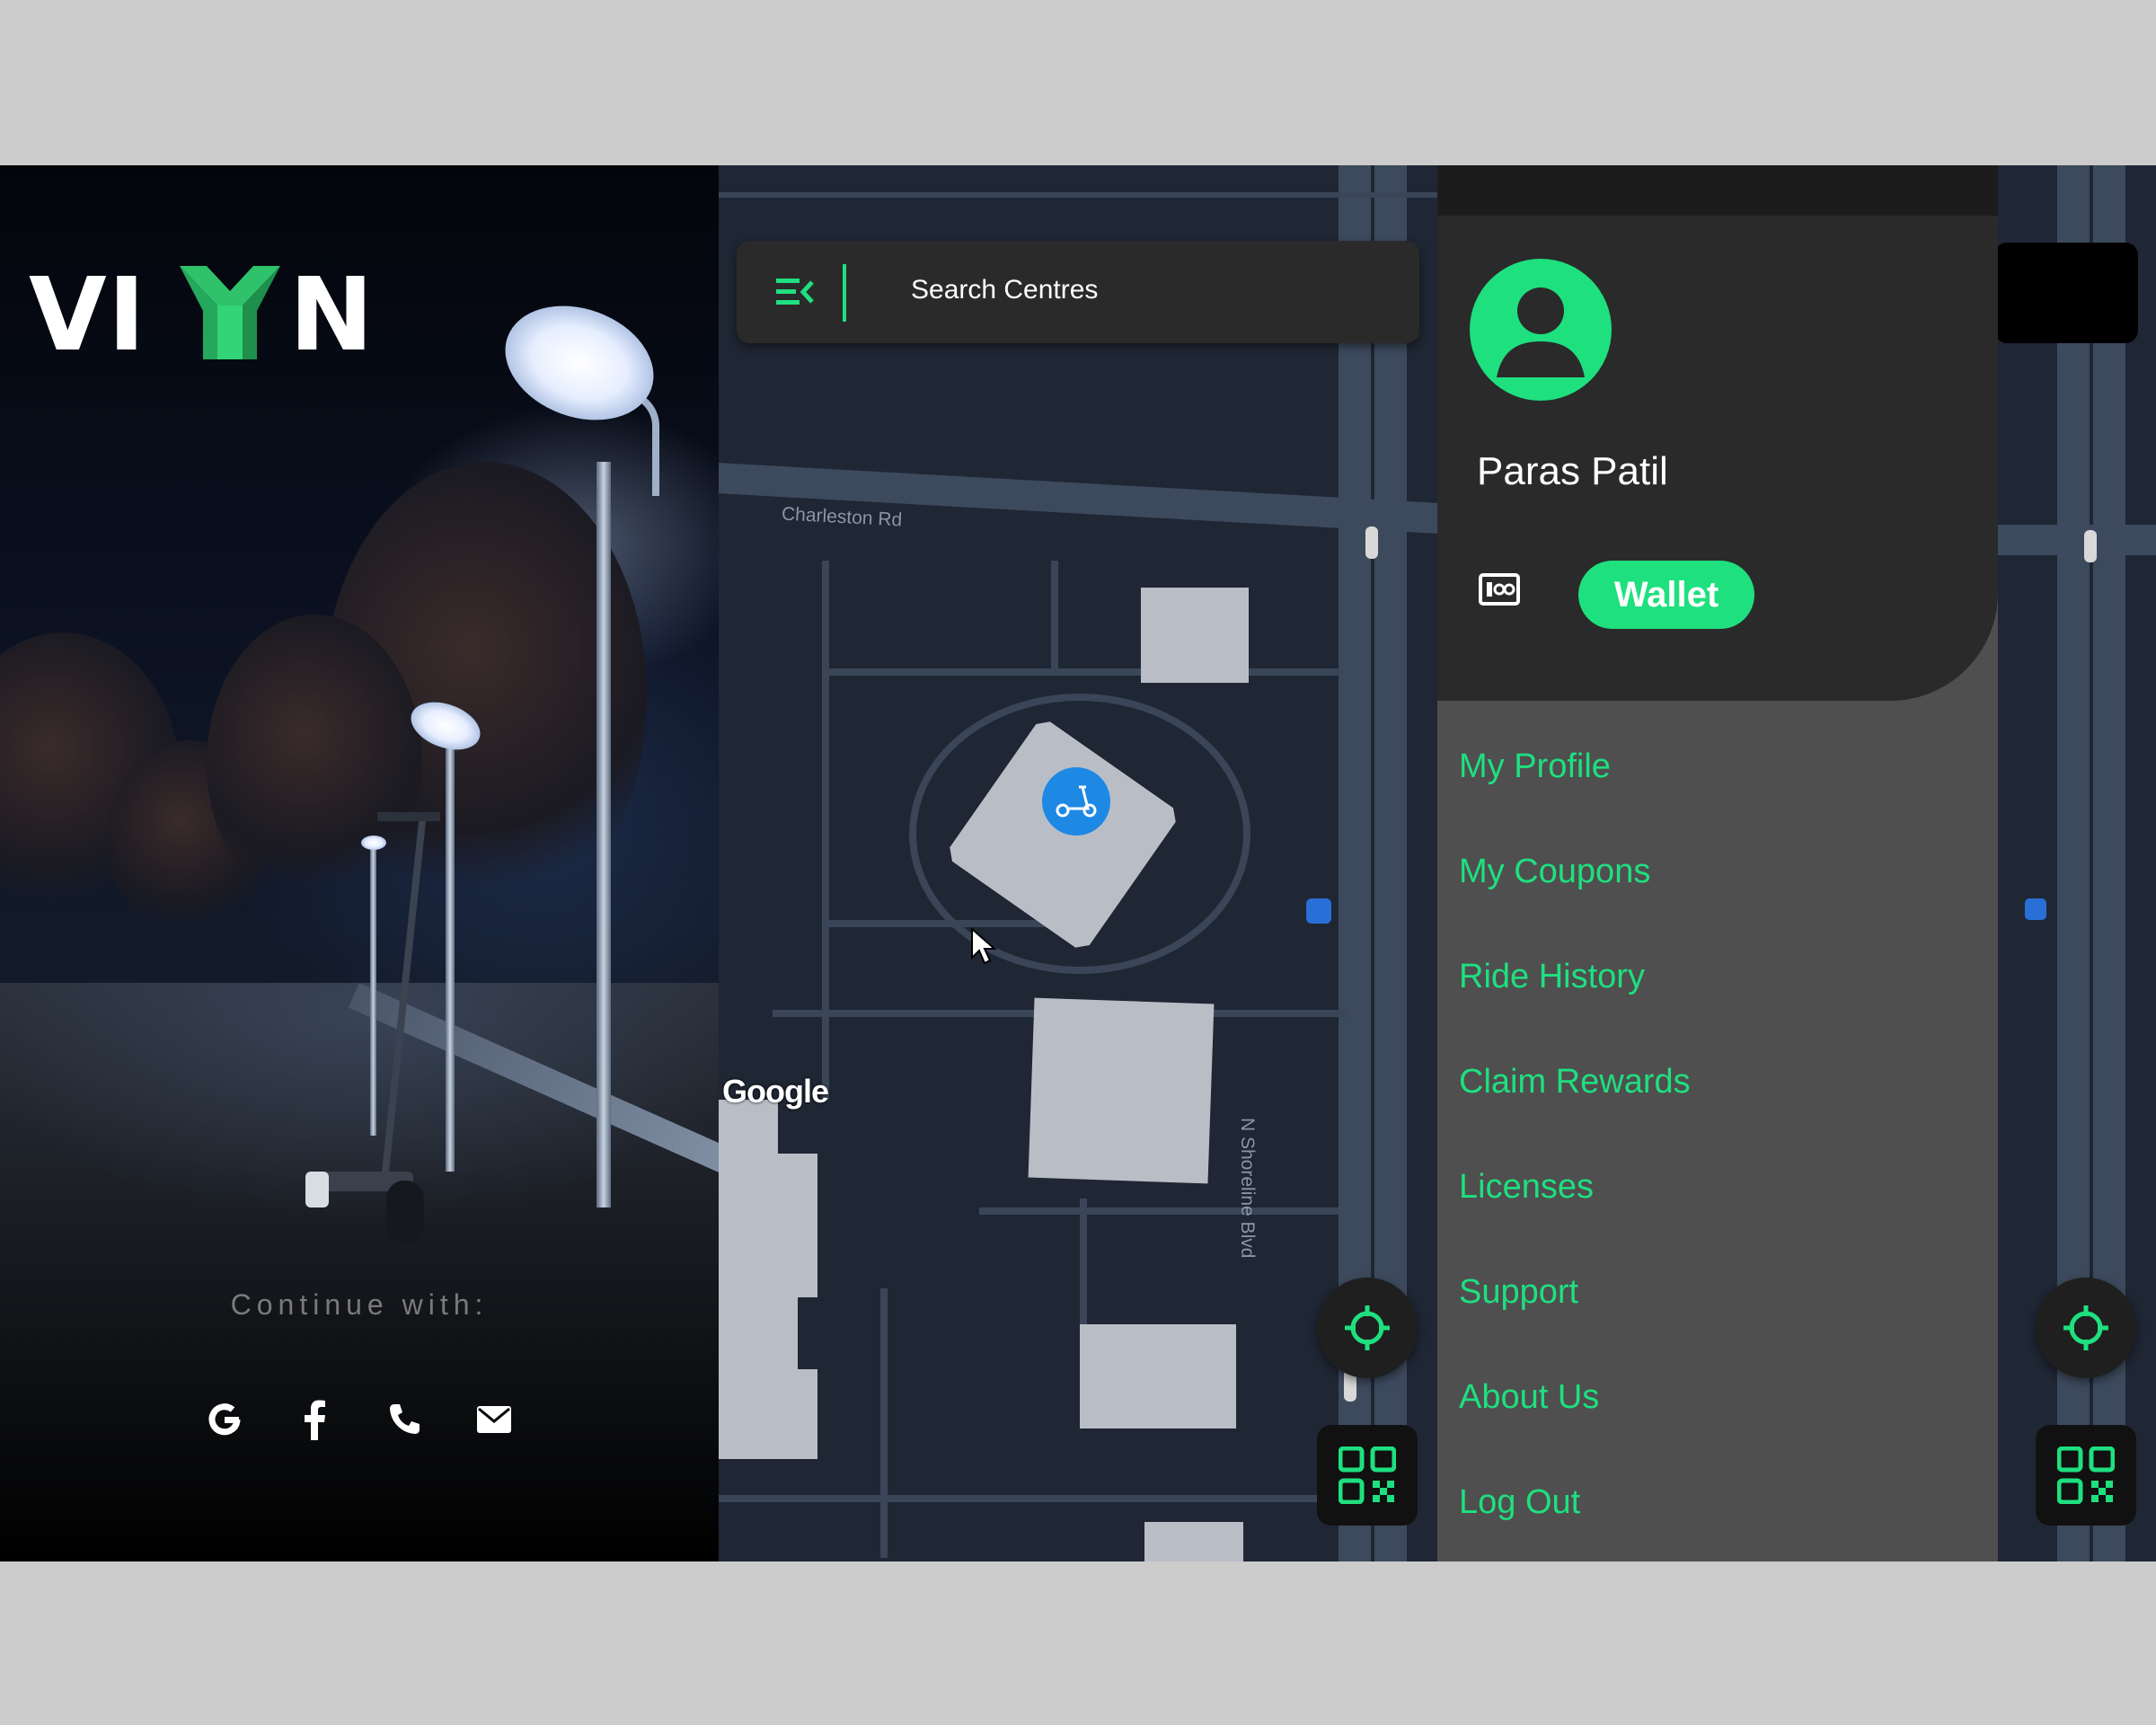 The width and height of the screenshot is (2156, 1725). Describe the element at coordinates (314, 1419) in the screenshot. I see `facebook-icon` at that location.